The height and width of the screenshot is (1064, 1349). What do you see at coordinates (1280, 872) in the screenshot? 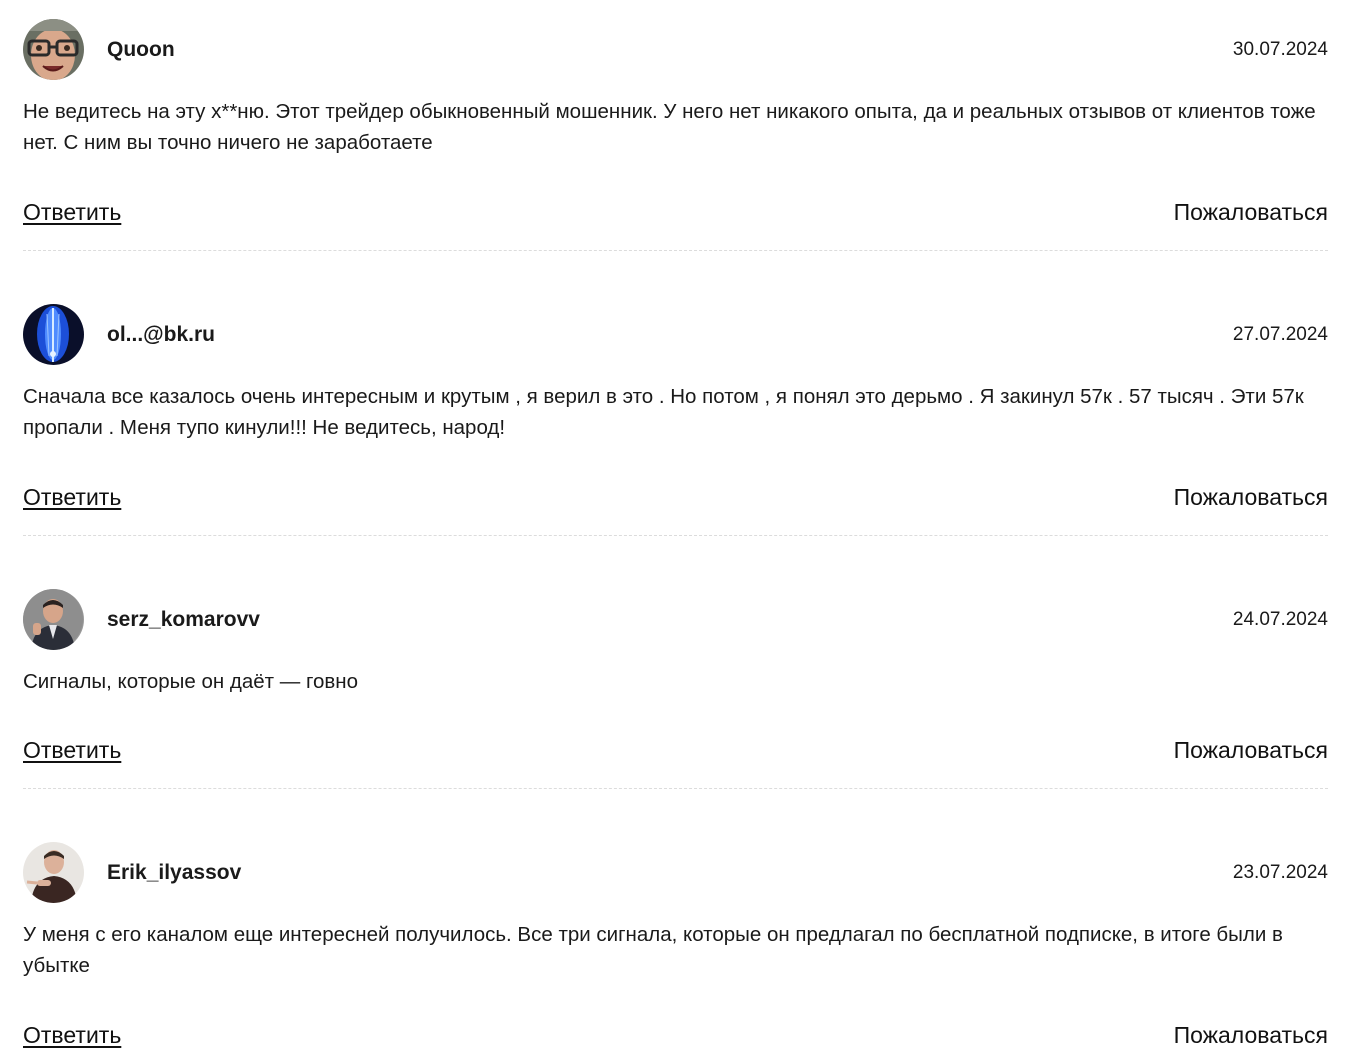
I see `comment-date: 23.07.2024` at bounding box center [1280, 872].